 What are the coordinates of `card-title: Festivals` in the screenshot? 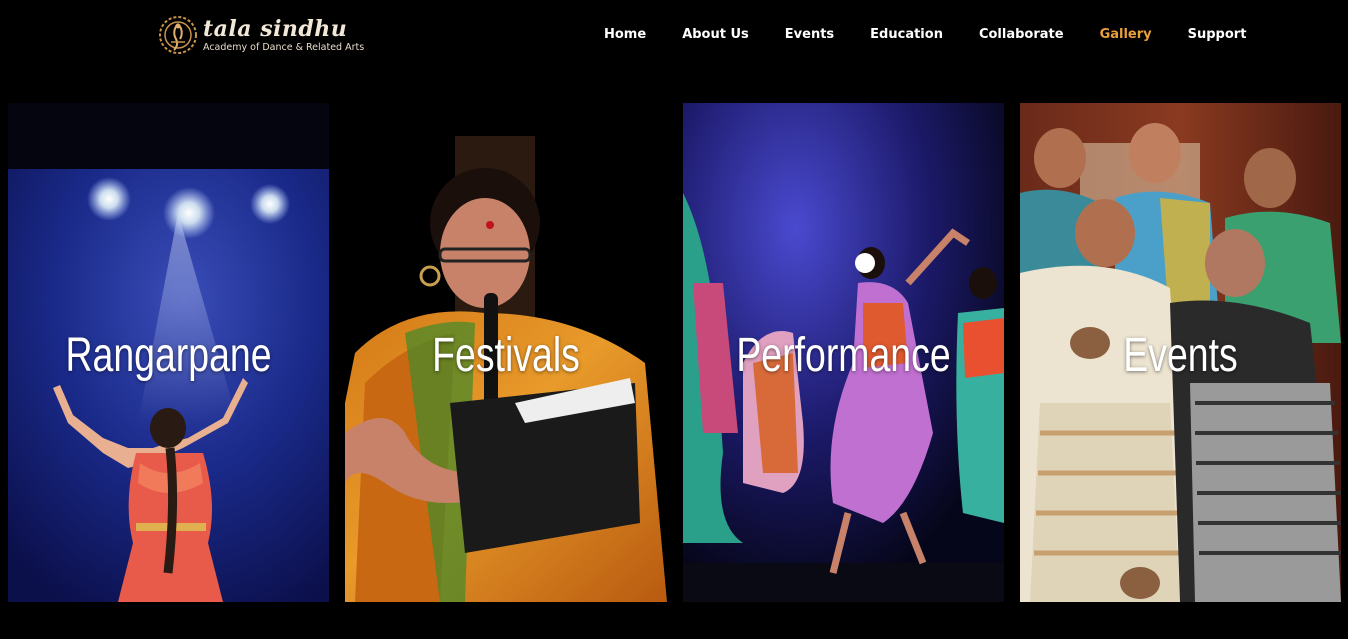 It's located at (506, 355).